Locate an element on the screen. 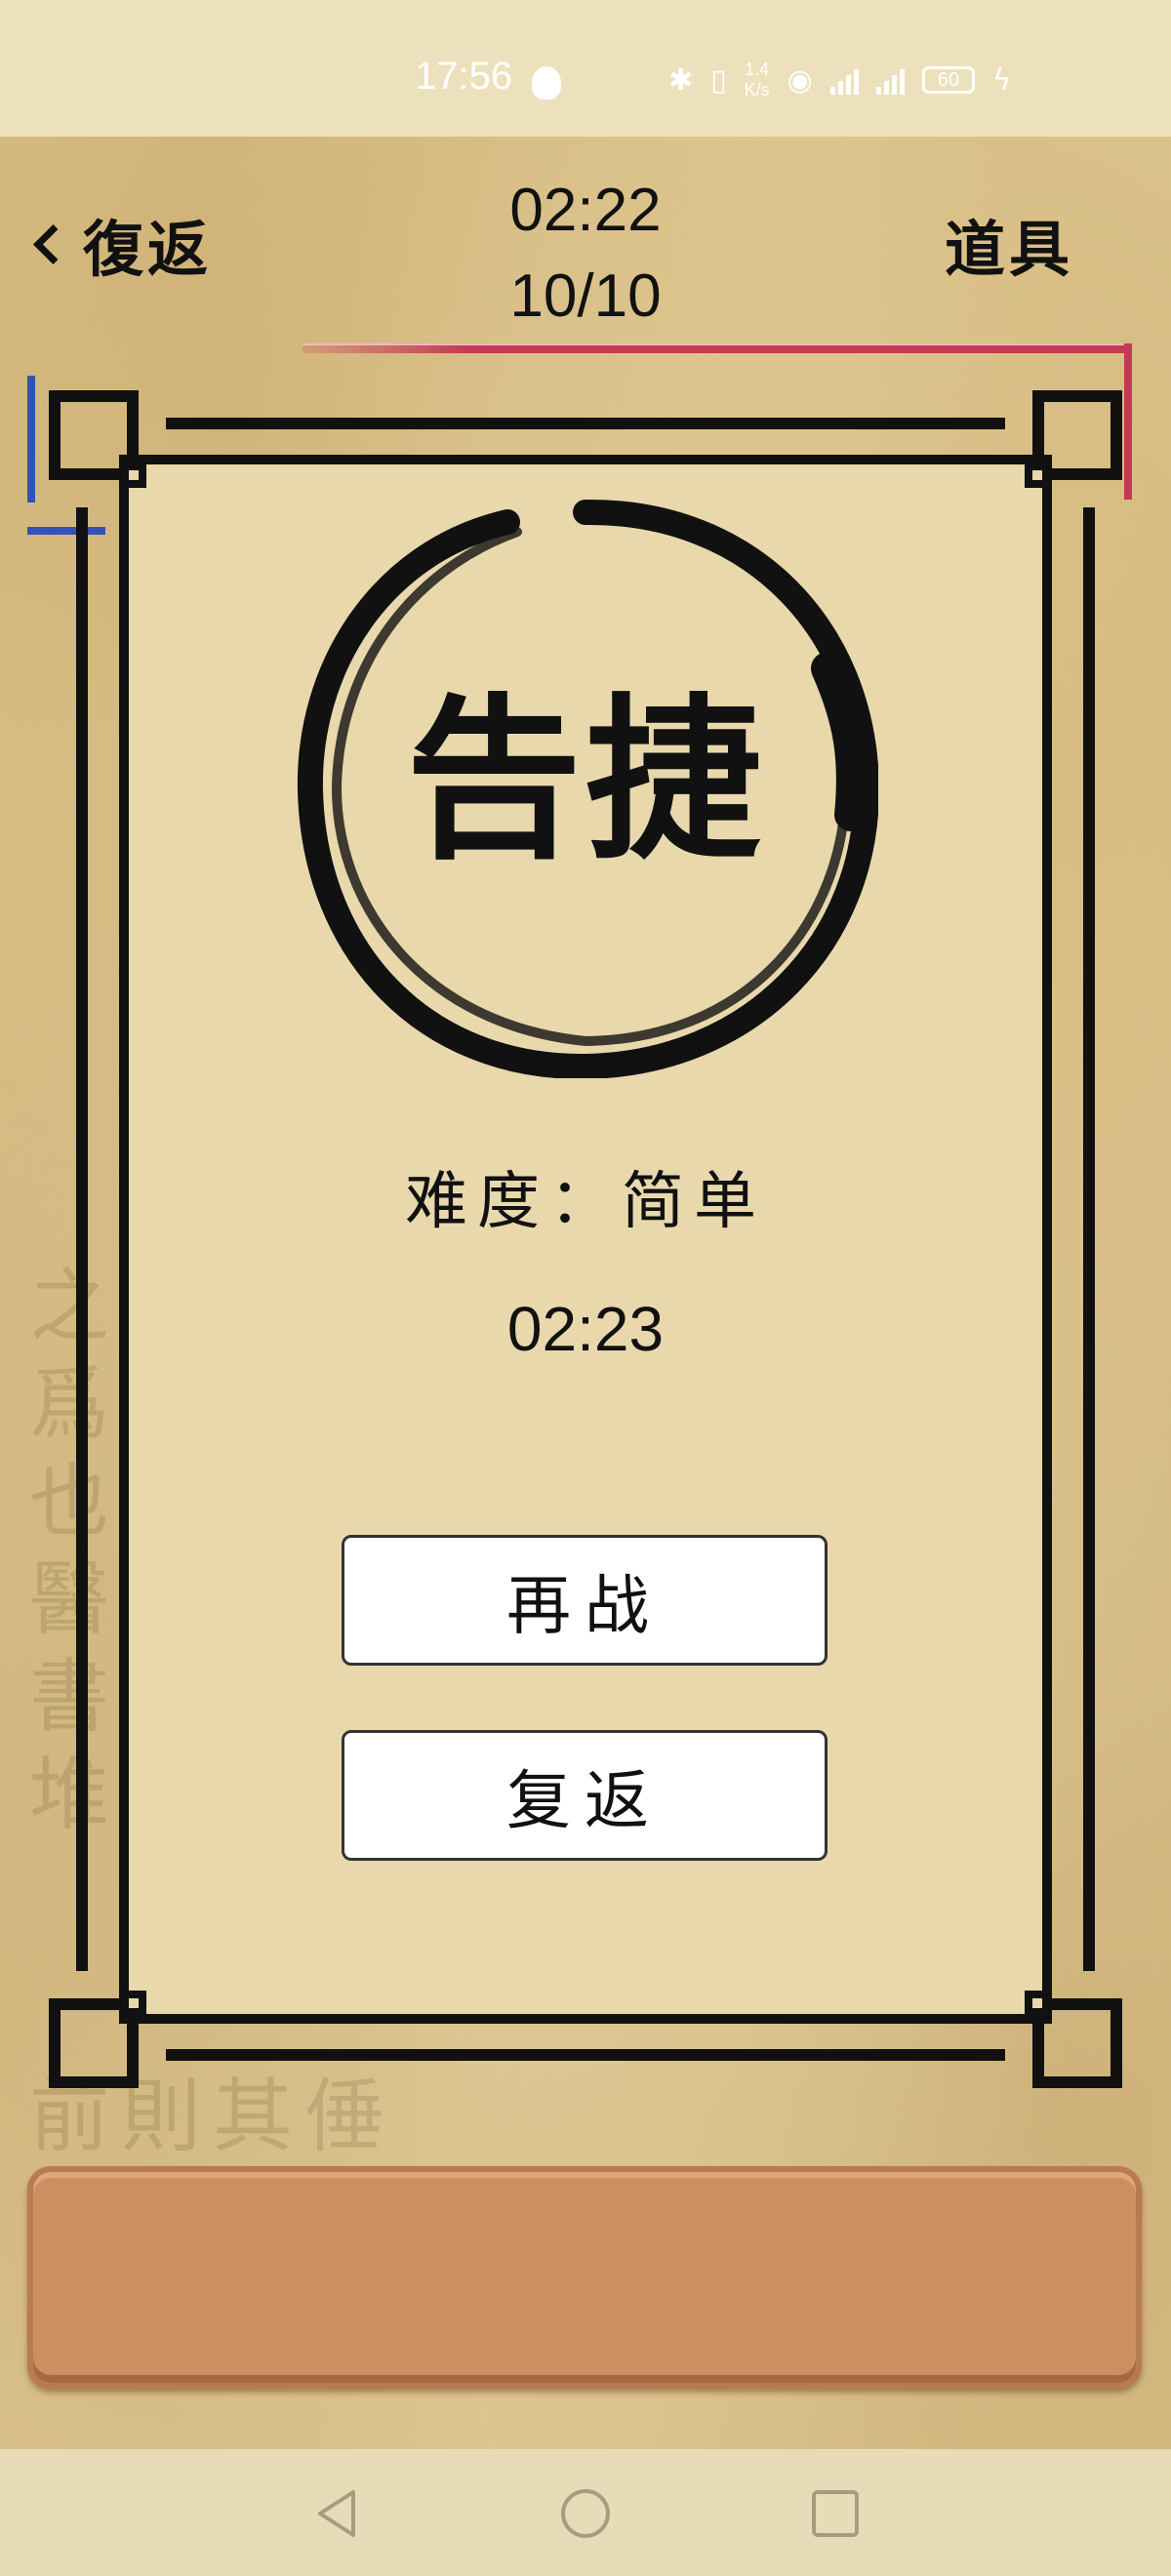 This screenshot has width=1171, height=2576. battery-level: 60 is located at coordinates (948, 79).